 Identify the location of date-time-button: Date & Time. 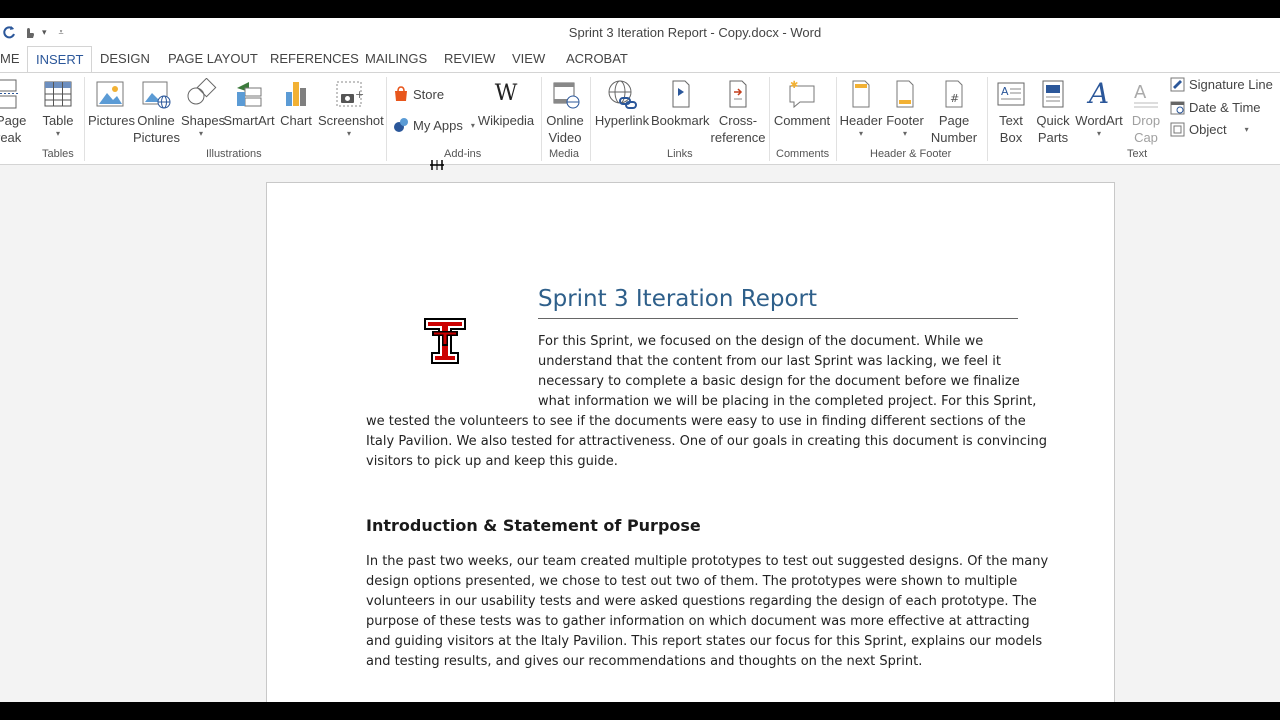
(1215, 107).